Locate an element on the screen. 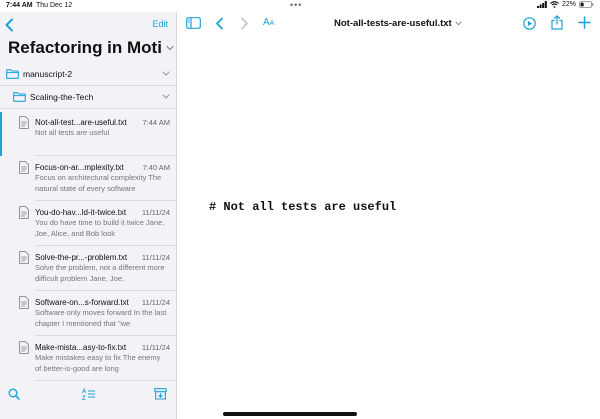  file-name: Make-mista...asy-to-fix.txt is located at coordinates (81, 347).